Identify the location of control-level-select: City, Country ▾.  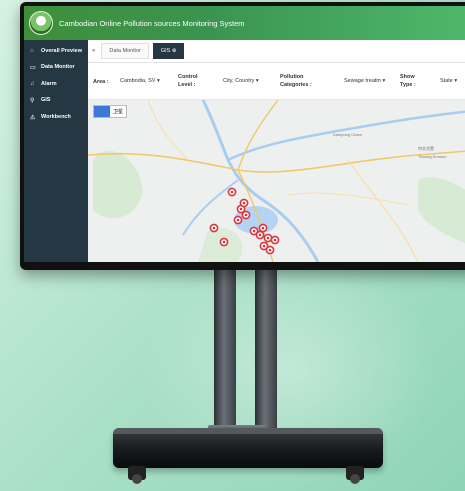
(241, 81).